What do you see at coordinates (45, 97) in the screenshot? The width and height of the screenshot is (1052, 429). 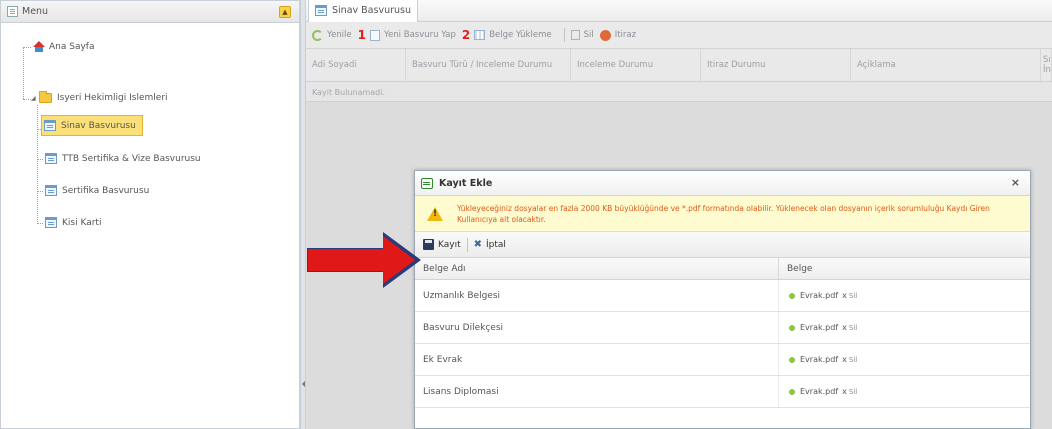 I see `folder-icon` at bounding box center [45, 97].